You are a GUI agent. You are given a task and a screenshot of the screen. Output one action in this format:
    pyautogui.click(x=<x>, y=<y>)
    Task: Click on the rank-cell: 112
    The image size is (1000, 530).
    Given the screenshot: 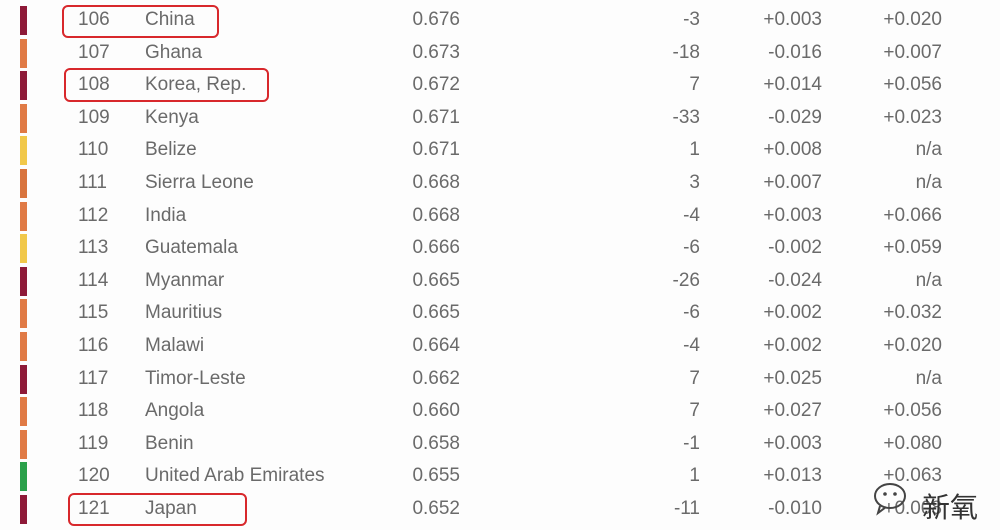 What is the action you would take?
    pyautogui.click(x=93, y=215)
    